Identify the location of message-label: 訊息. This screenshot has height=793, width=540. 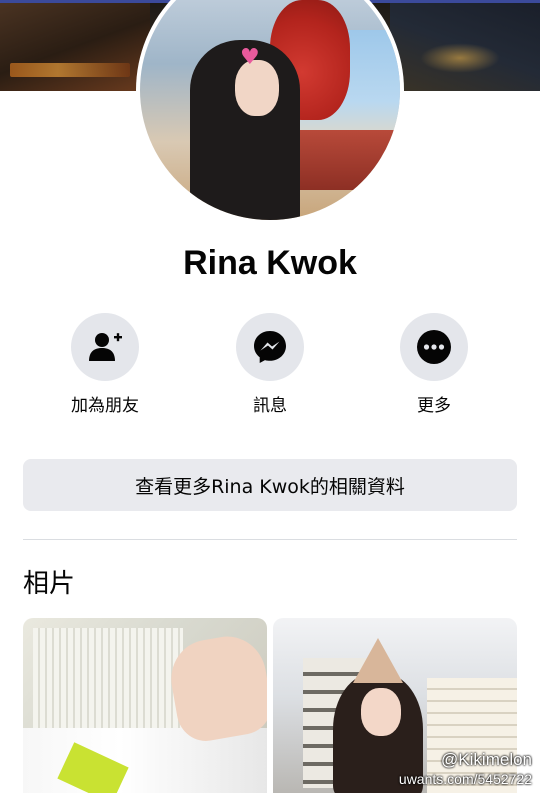
(270, 406).